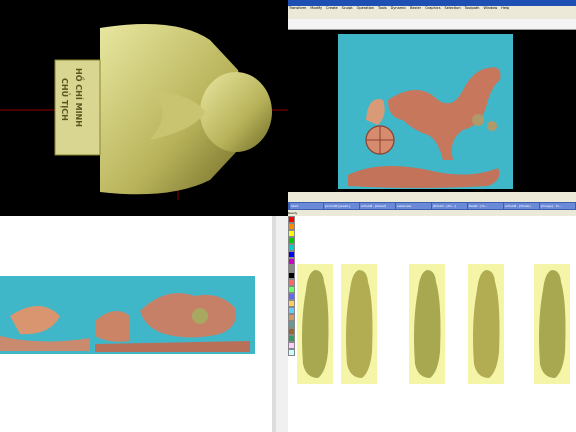 Image resolution: width=576 pixels, height=432 pixels. What do you see at coordinates (490, 8) in the screenshot?
I see `menu-item: Window` at bounding box center [490, 8].